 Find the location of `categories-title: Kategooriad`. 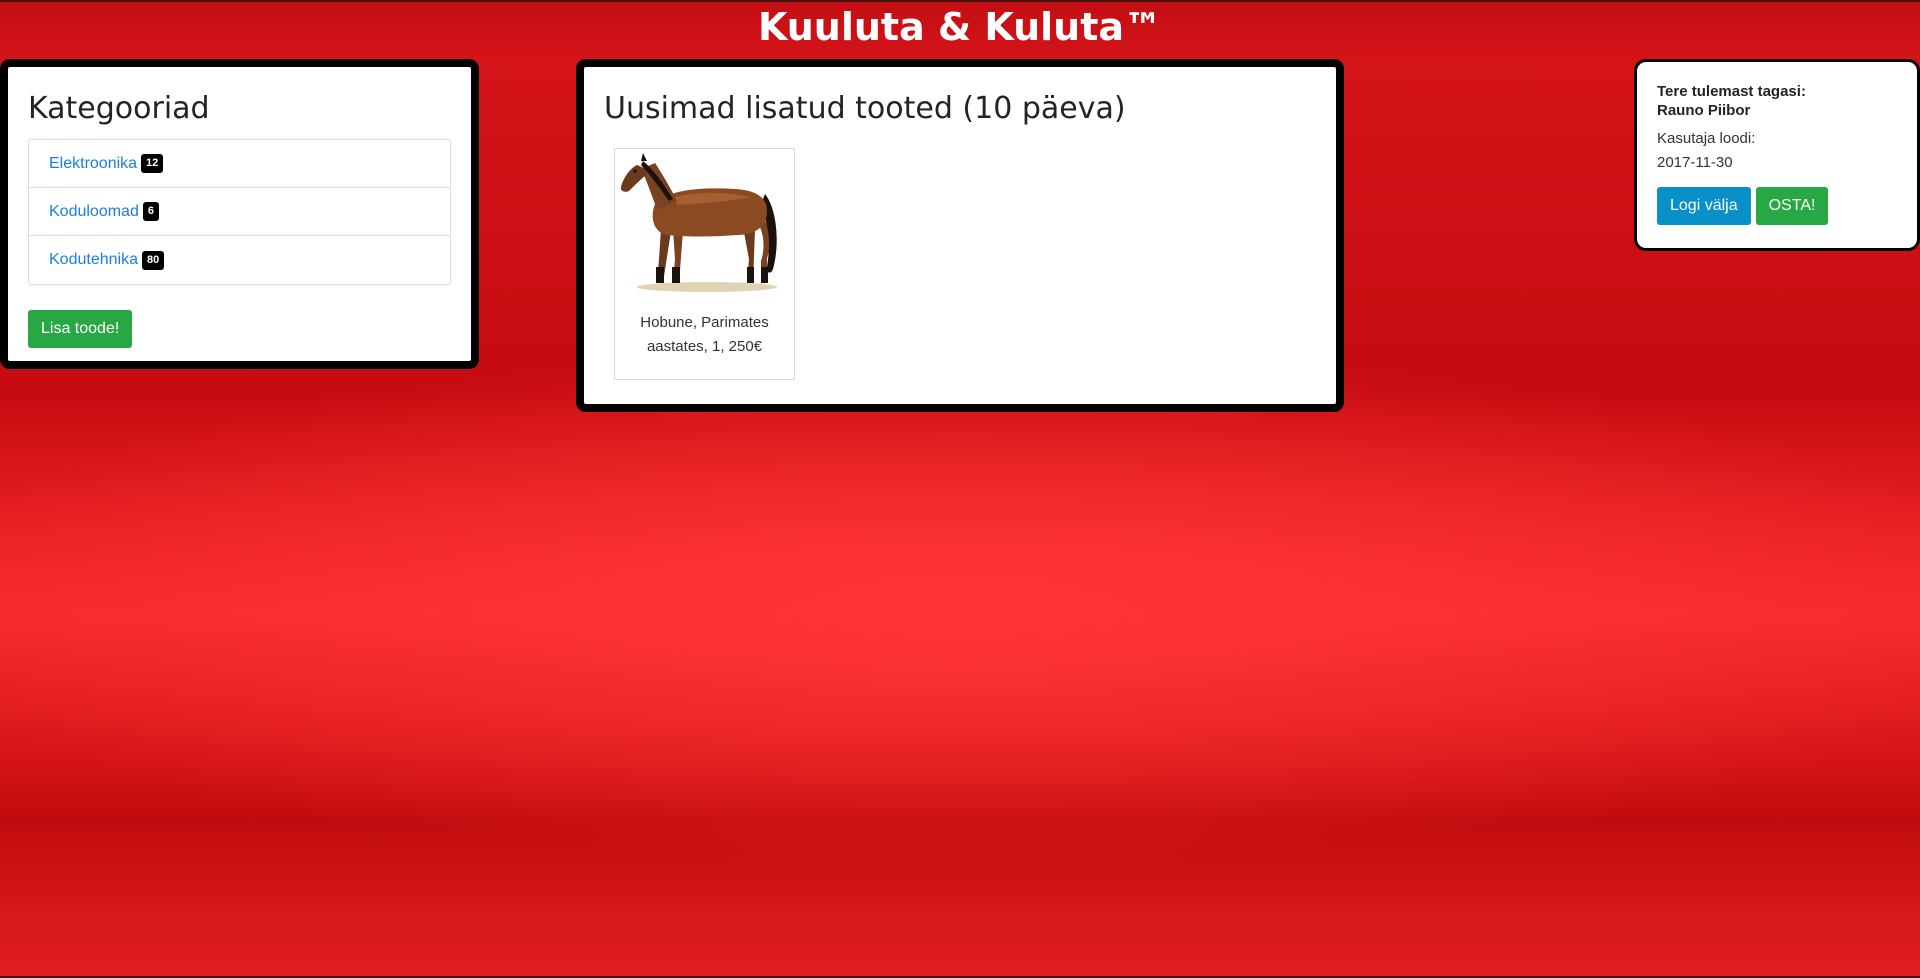

categories-title: Kategooriad is located at coordinates (119, 108).